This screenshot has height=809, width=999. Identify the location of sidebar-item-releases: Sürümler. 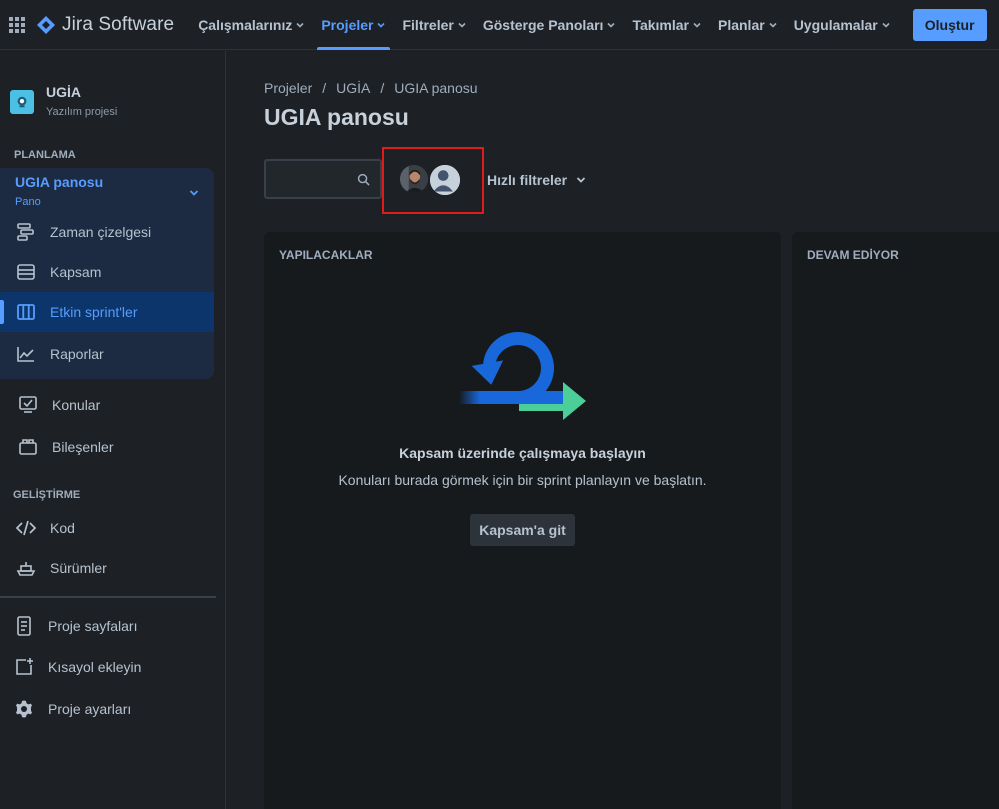
(107, 568).